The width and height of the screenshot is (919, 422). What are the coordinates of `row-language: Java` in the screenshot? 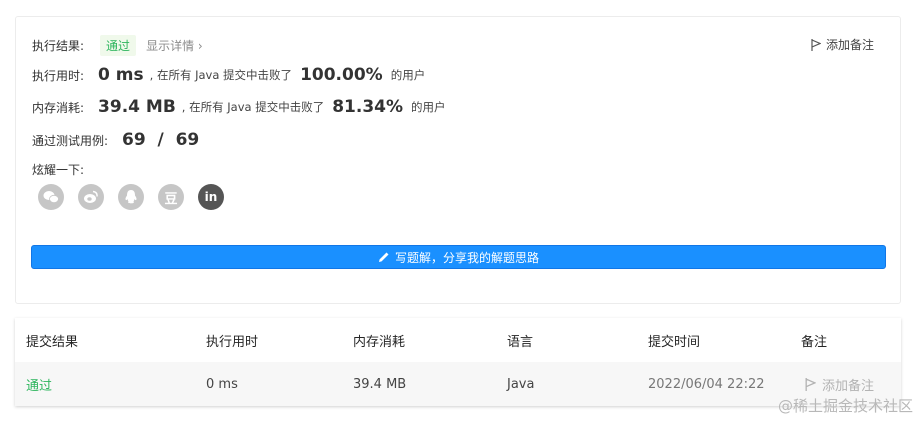 It's located at (521, 384).